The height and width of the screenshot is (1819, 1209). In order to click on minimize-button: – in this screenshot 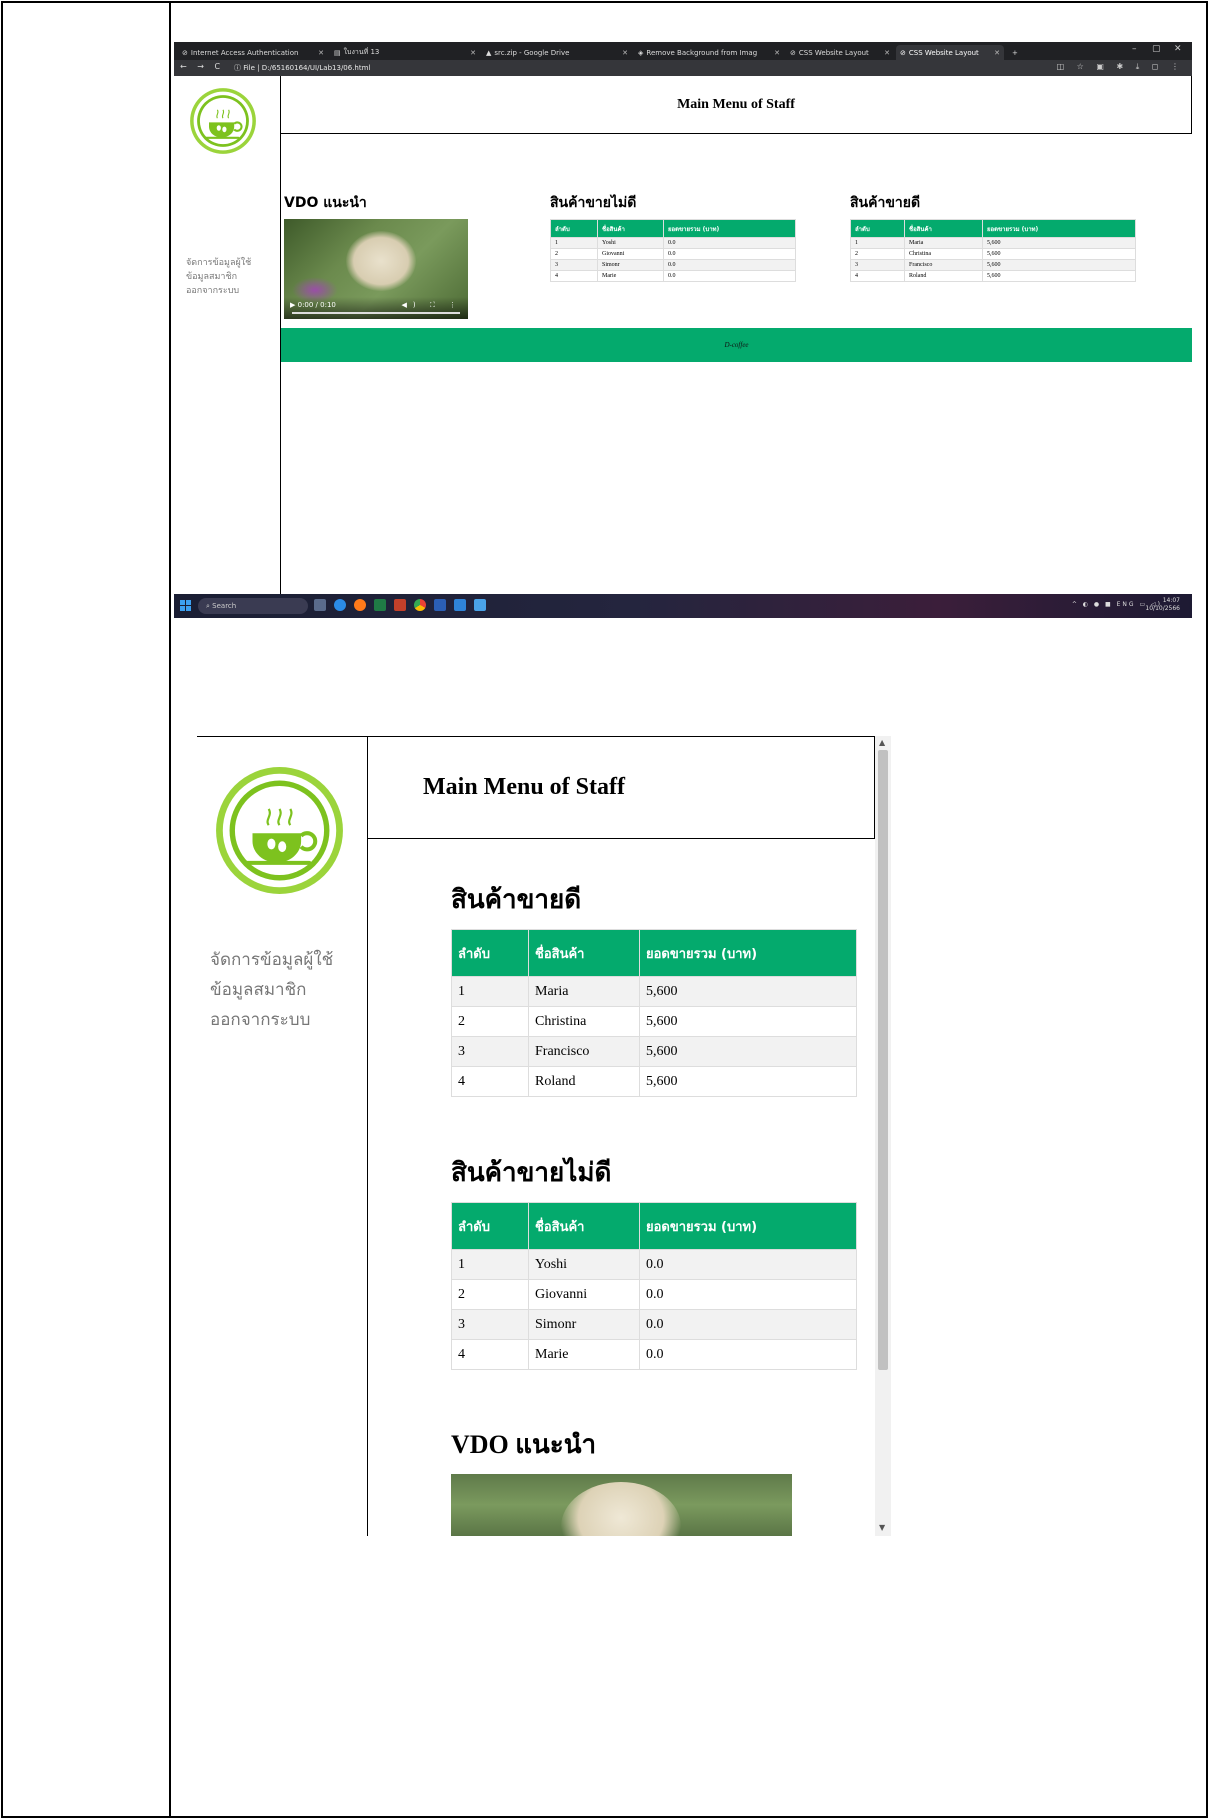, I will do `click(1134, 49)`.